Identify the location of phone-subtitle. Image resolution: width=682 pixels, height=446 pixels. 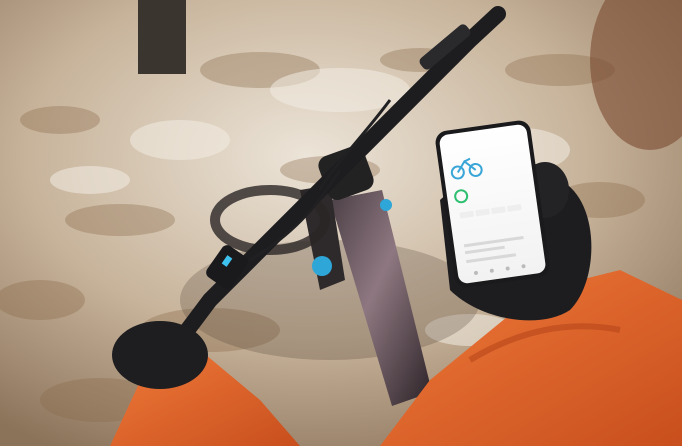
(497, 150).